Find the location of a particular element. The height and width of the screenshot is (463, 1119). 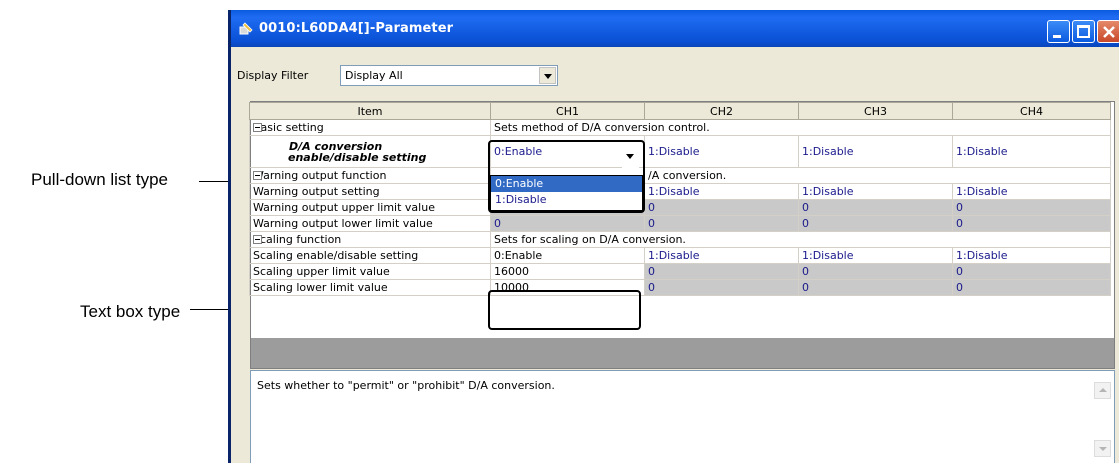

scroll-up-button is located at coordinates (1102, 390).